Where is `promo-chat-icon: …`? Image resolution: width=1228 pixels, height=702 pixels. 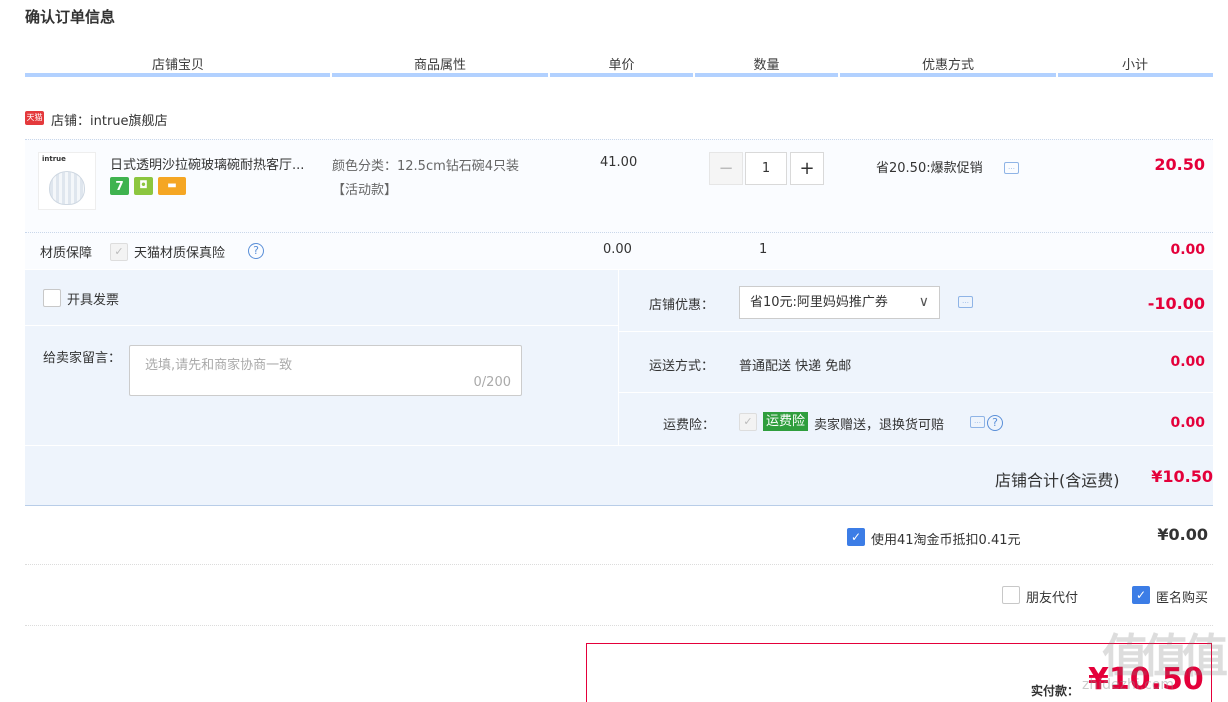
promo-chat-icon: … is located at coordinates (1011, 168).